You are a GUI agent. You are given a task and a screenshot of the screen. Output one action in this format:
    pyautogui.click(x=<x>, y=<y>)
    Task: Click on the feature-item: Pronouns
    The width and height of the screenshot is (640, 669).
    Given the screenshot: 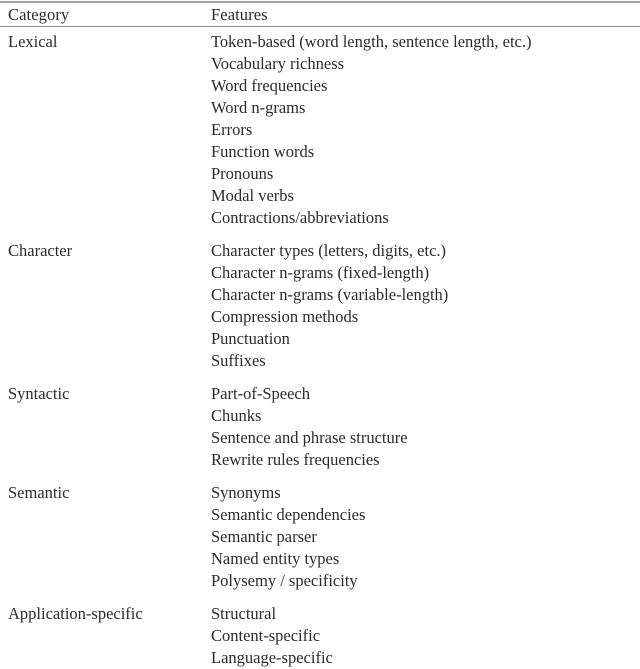 What is the action you would take?
    pyautogui.click(x=242, y=173)
    